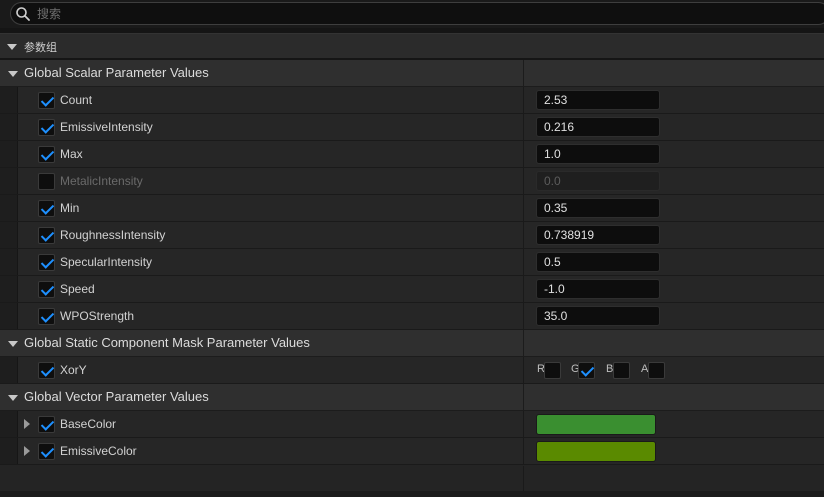 This screenshot has width=824, height=497. I want to click on search-bar, so click(412, 14).